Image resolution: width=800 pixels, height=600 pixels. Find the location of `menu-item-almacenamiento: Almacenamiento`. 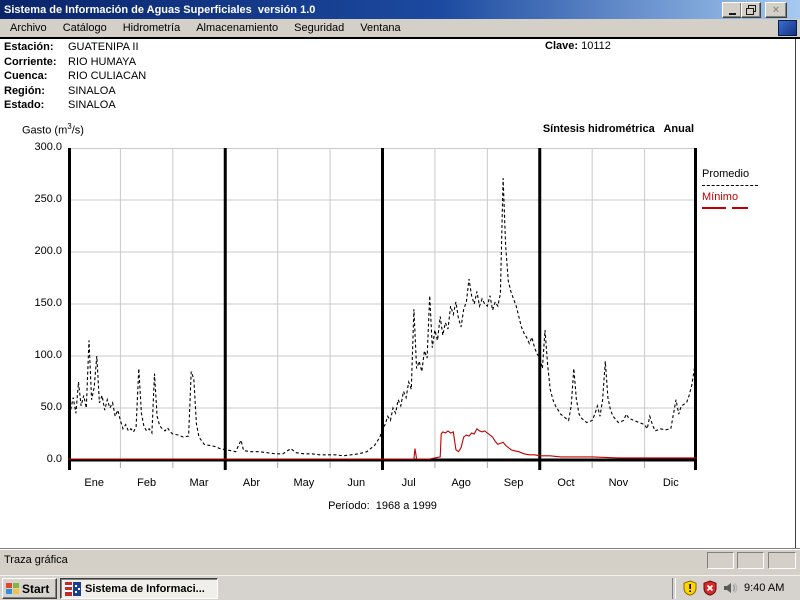

menu-item-almacenamiento: Almacenamiento is located at coordinates (237, 28).